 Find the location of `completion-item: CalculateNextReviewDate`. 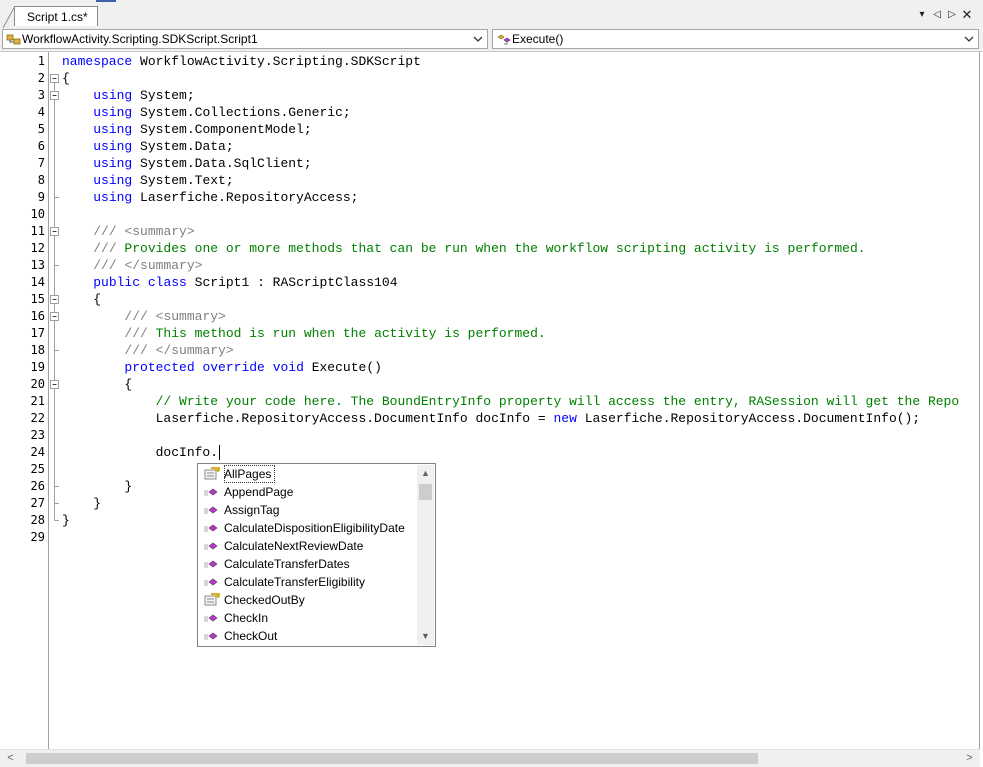

completion-item: CalculateNextReviewDate is located at coordinates (308, 546).